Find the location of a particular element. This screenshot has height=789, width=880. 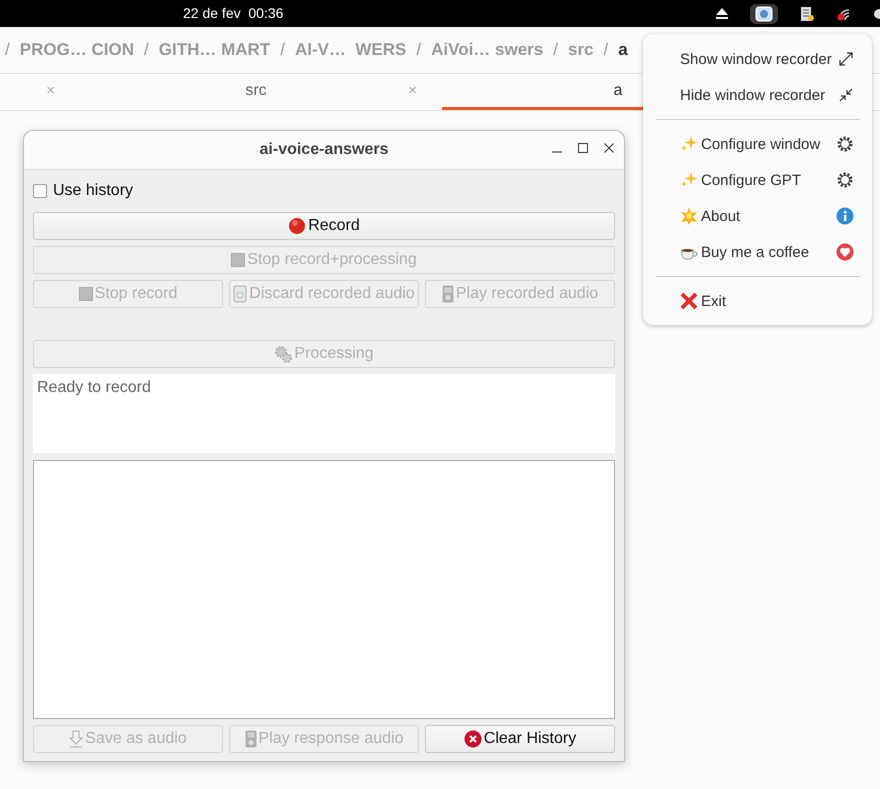

star-icon is located at coordinates (689, 216).